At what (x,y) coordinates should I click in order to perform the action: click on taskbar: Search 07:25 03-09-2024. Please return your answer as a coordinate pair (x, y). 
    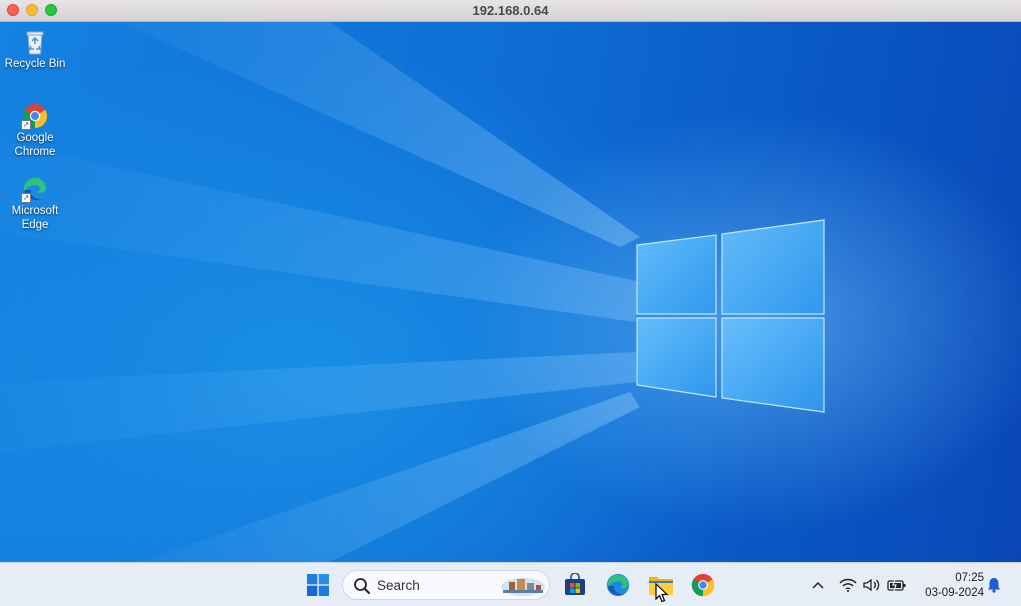
    Looking at the image, I should click on (510, 584).